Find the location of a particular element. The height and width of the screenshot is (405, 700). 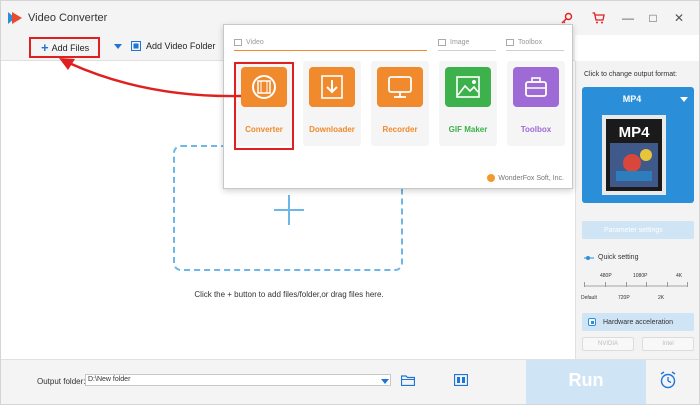

toolbox-section-divider is located at coordinates (535, 50).